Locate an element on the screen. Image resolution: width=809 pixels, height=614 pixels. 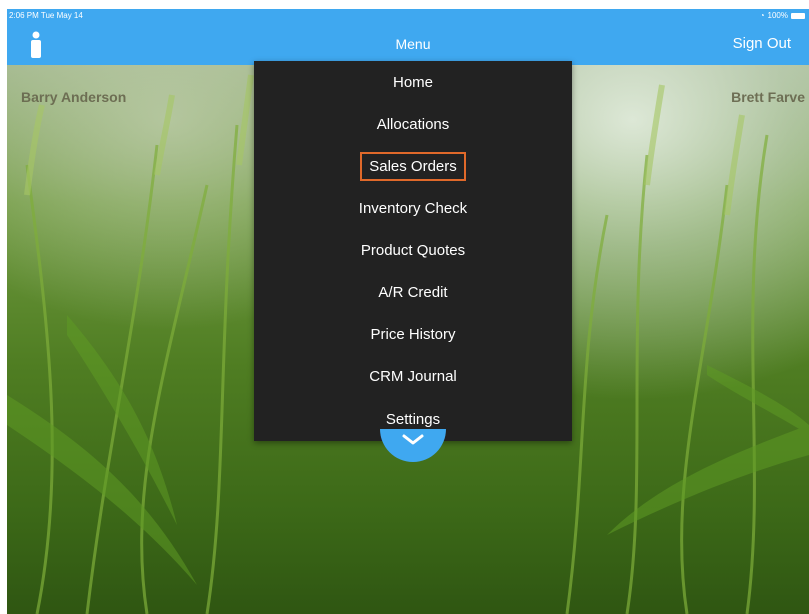
battery-percent: 100% is located at coordinates (777, 15).